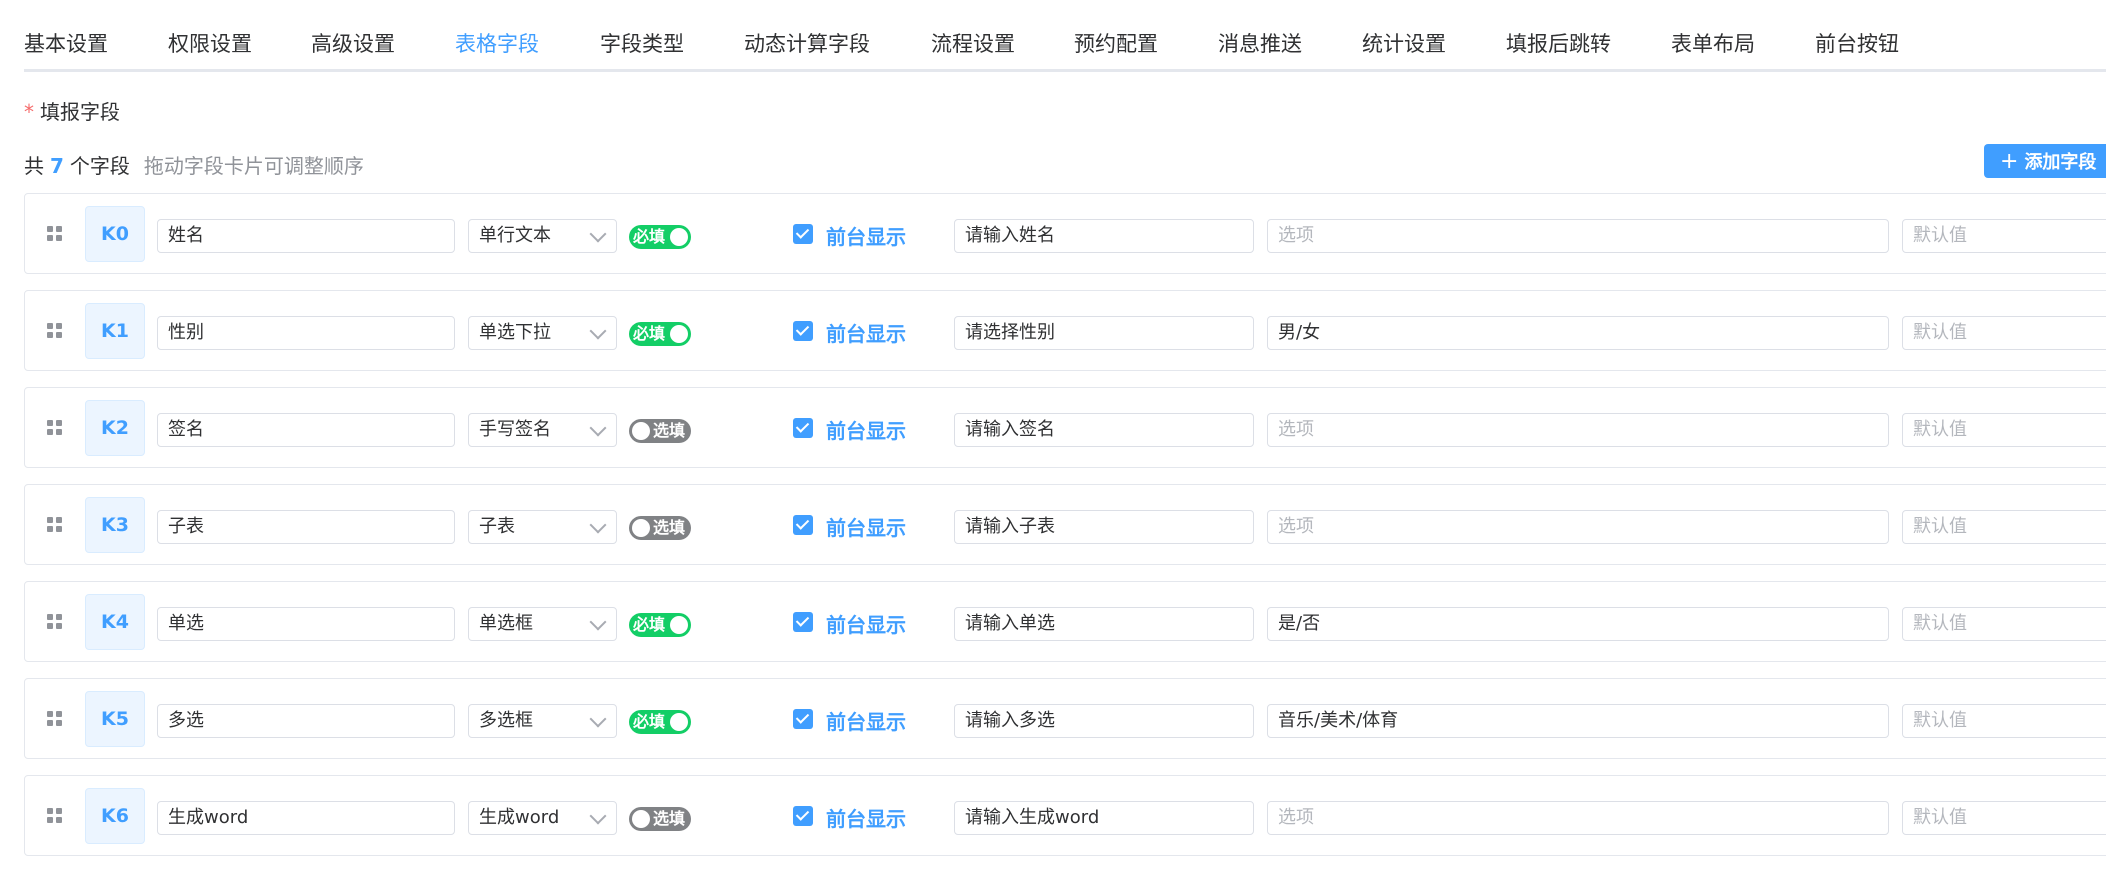 The image size is (2106, 879). I want to click on tab-12: 表单布局, so click(1713, 43).